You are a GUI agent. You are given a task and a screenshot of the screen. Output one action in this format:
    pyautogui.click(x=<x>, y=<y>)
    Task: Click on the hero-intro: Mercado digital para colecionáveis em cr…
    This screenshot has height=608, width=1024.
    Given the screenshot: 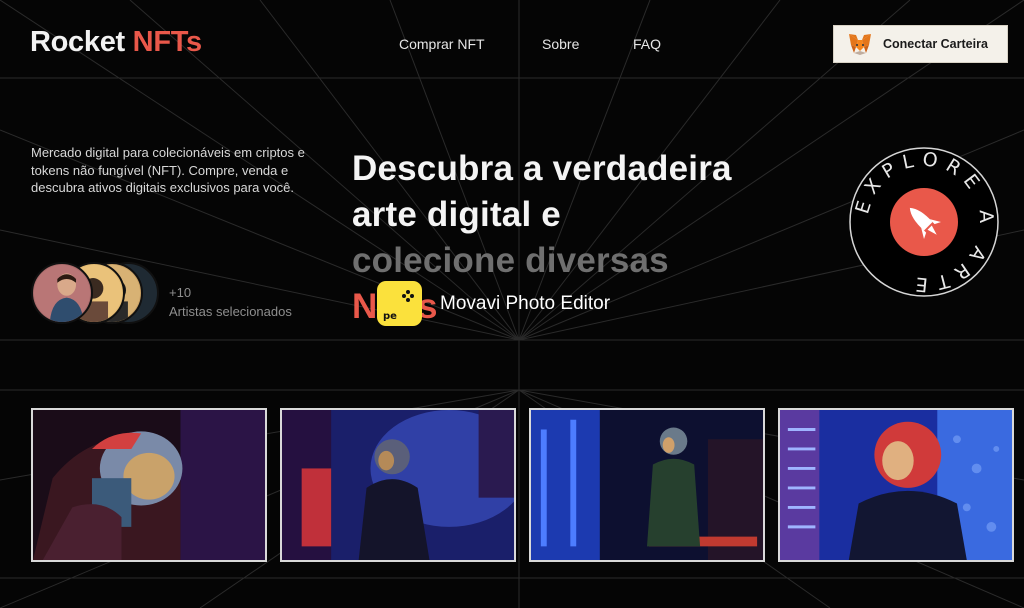 What is the action you would take?
    pyautogui.click(x=168, y=170)
    